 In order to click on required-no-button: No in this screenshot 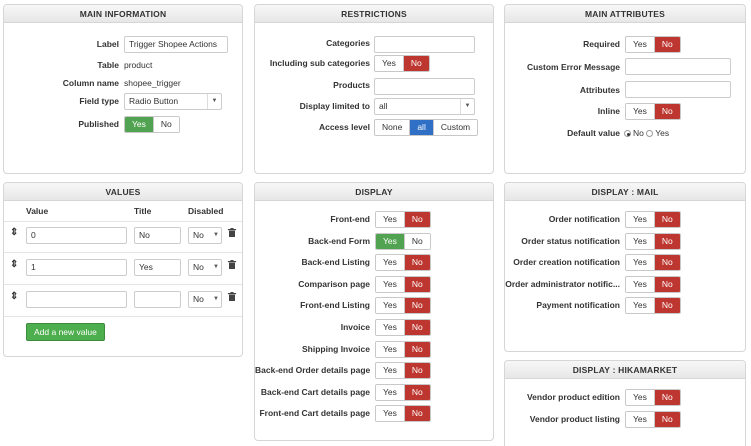, I will do `click(667, 44)`.